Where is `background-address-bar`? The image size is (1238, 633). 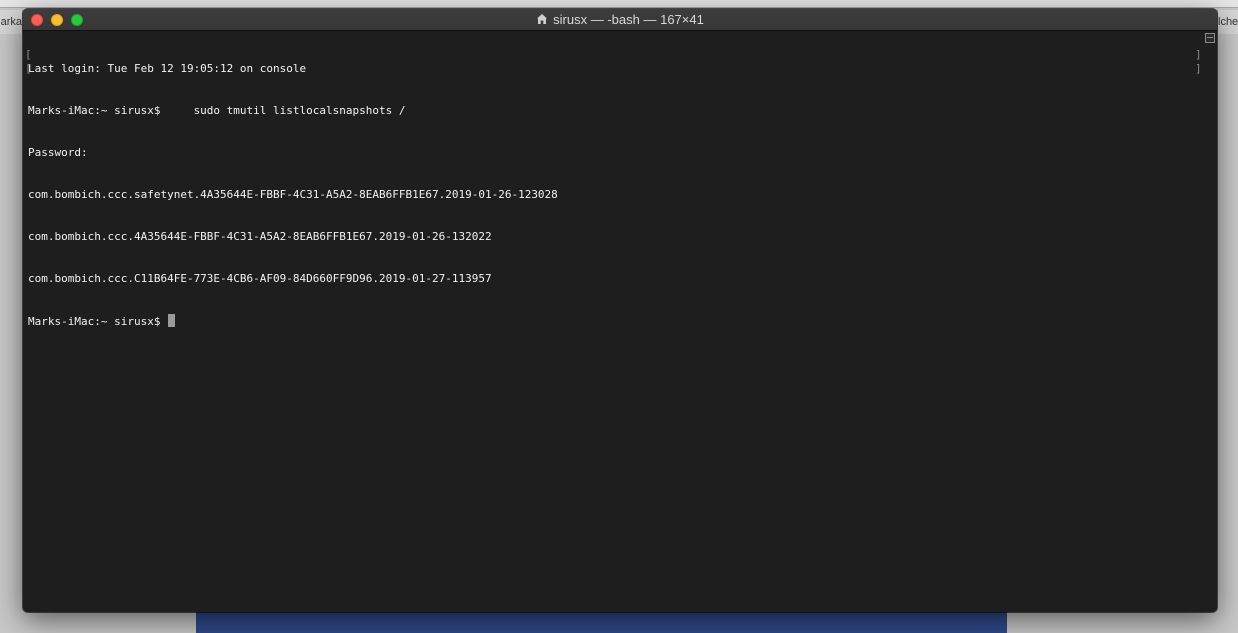
background-address-bar is located at coordinates (619, 4).